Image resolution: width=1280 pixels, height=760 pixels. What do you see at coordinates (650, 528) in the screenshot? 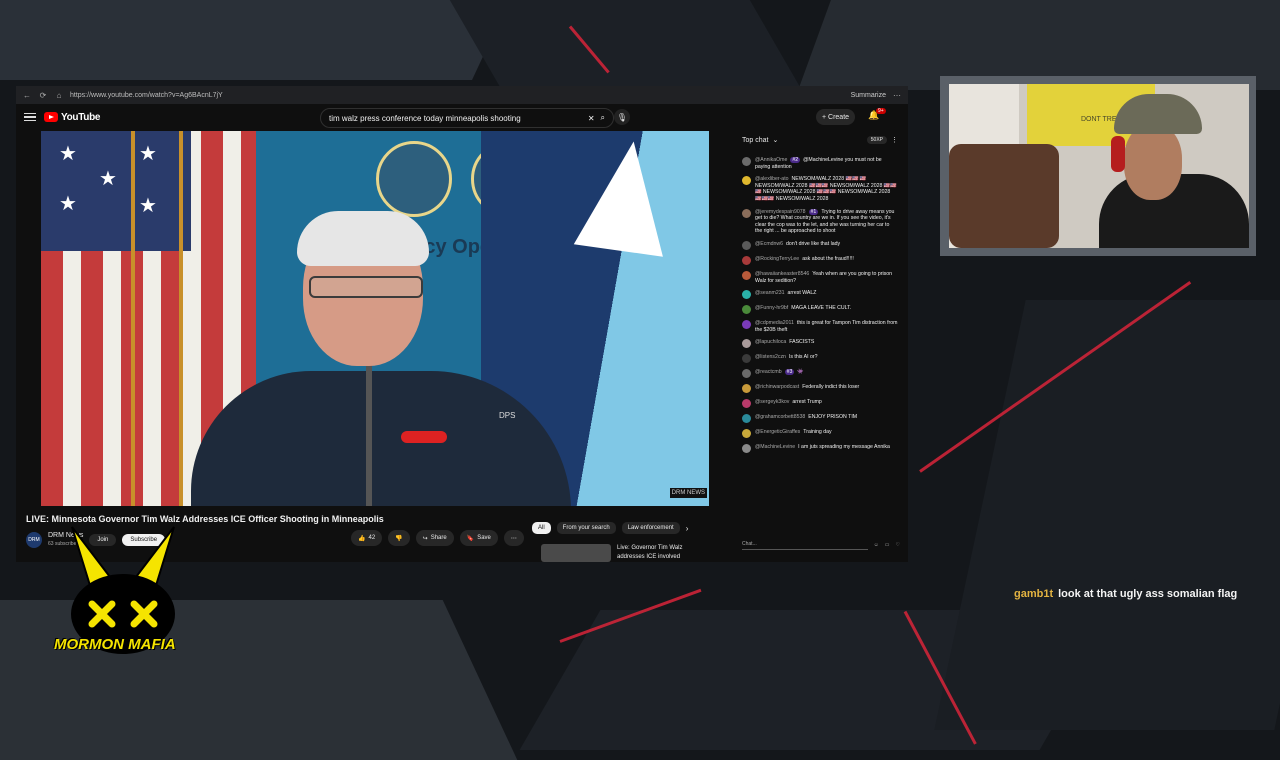
I see `chip-law-enforcement: Law enforcement` at bounding box center [650, 528].